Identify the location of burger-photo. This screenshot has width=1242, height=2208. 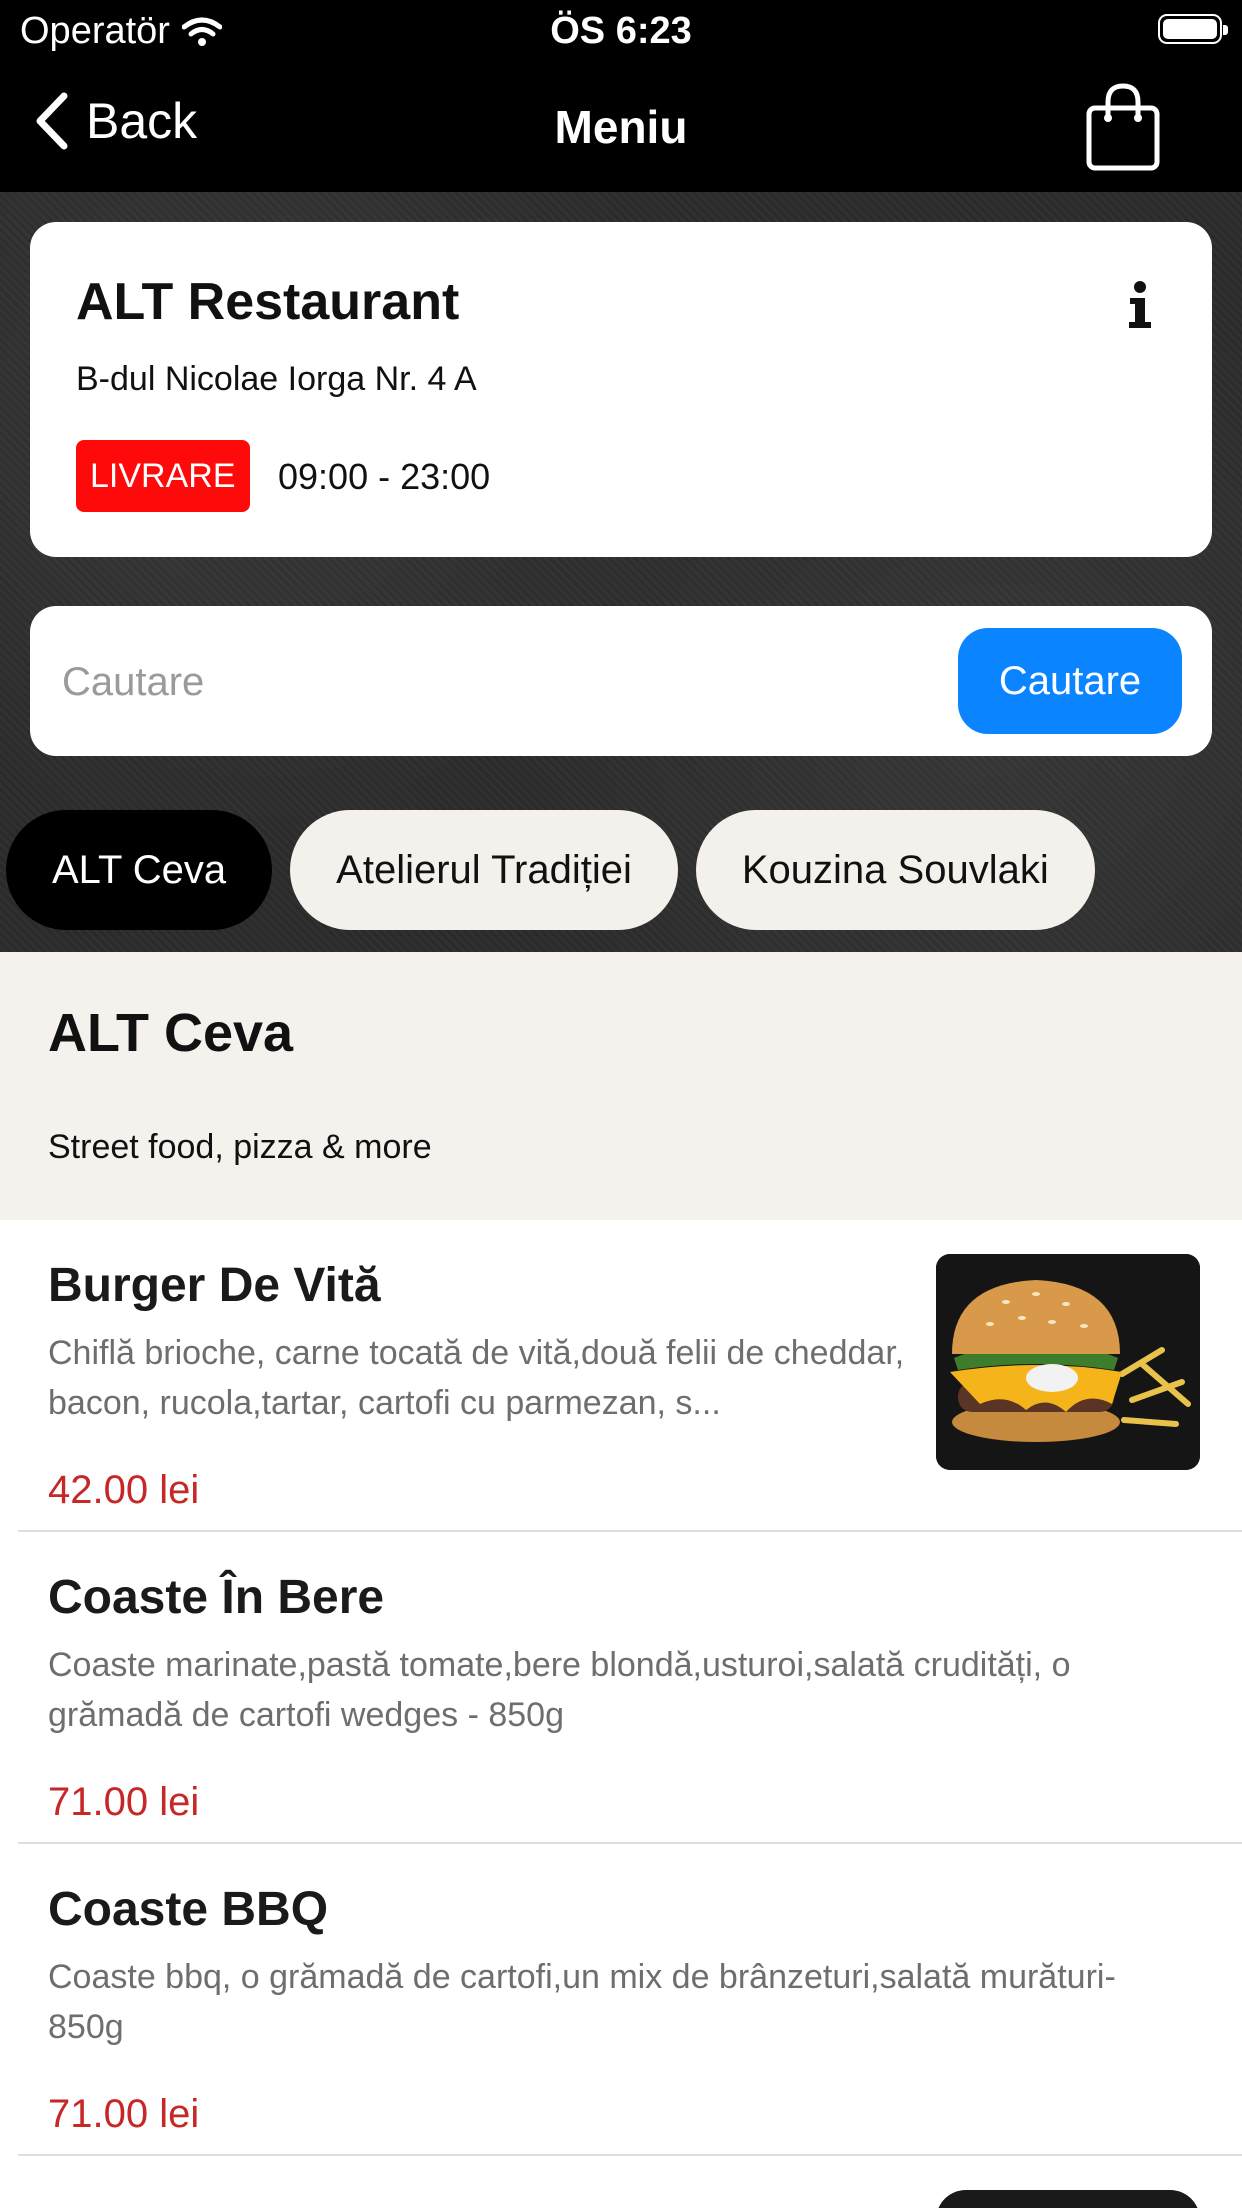
(1068, 1362).